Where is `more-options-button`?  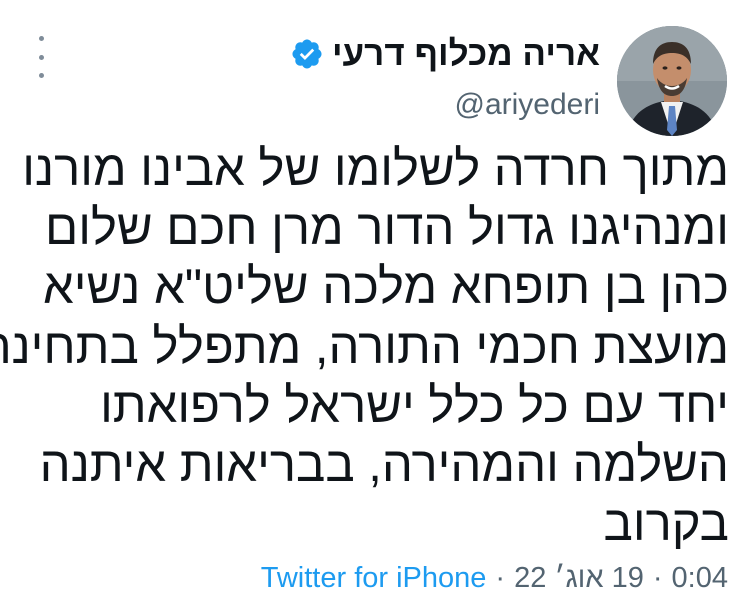 more-options-button is located at coordinates (41, 57).